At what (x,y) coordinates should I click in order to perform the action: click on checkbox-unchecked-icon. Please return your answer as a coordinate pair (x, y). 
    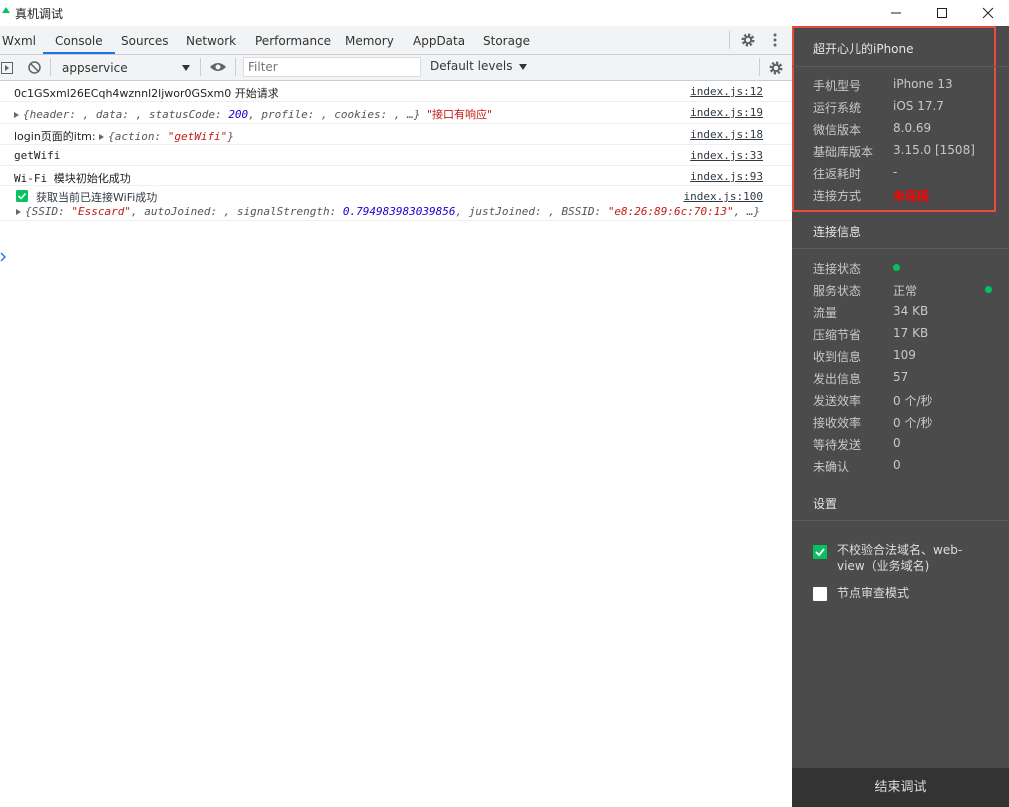
    Looking at the image, I should click on (820, 594).